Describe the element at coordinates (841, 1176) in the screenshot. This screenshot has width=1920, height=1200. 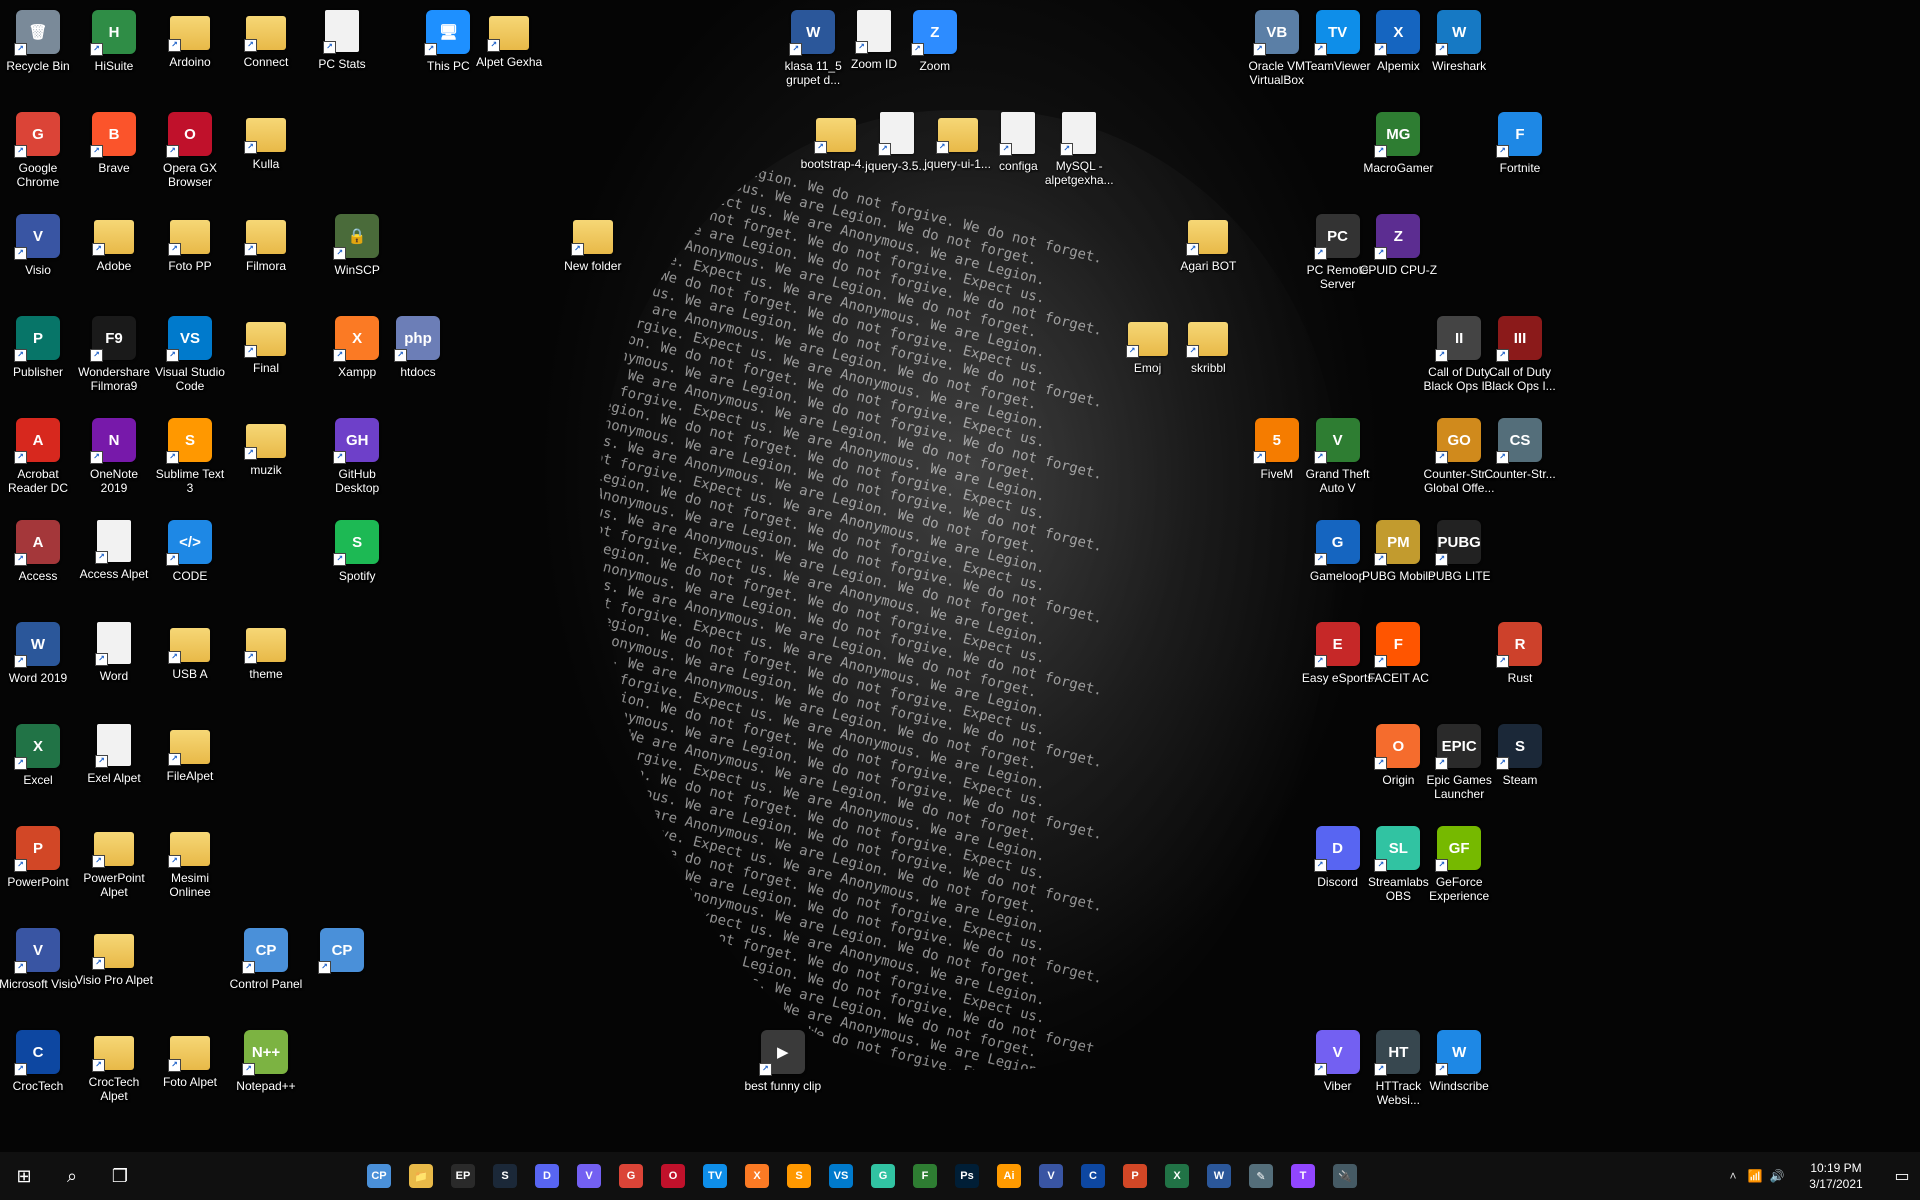
I see `taskbar-app-vscode: VS` at that location.